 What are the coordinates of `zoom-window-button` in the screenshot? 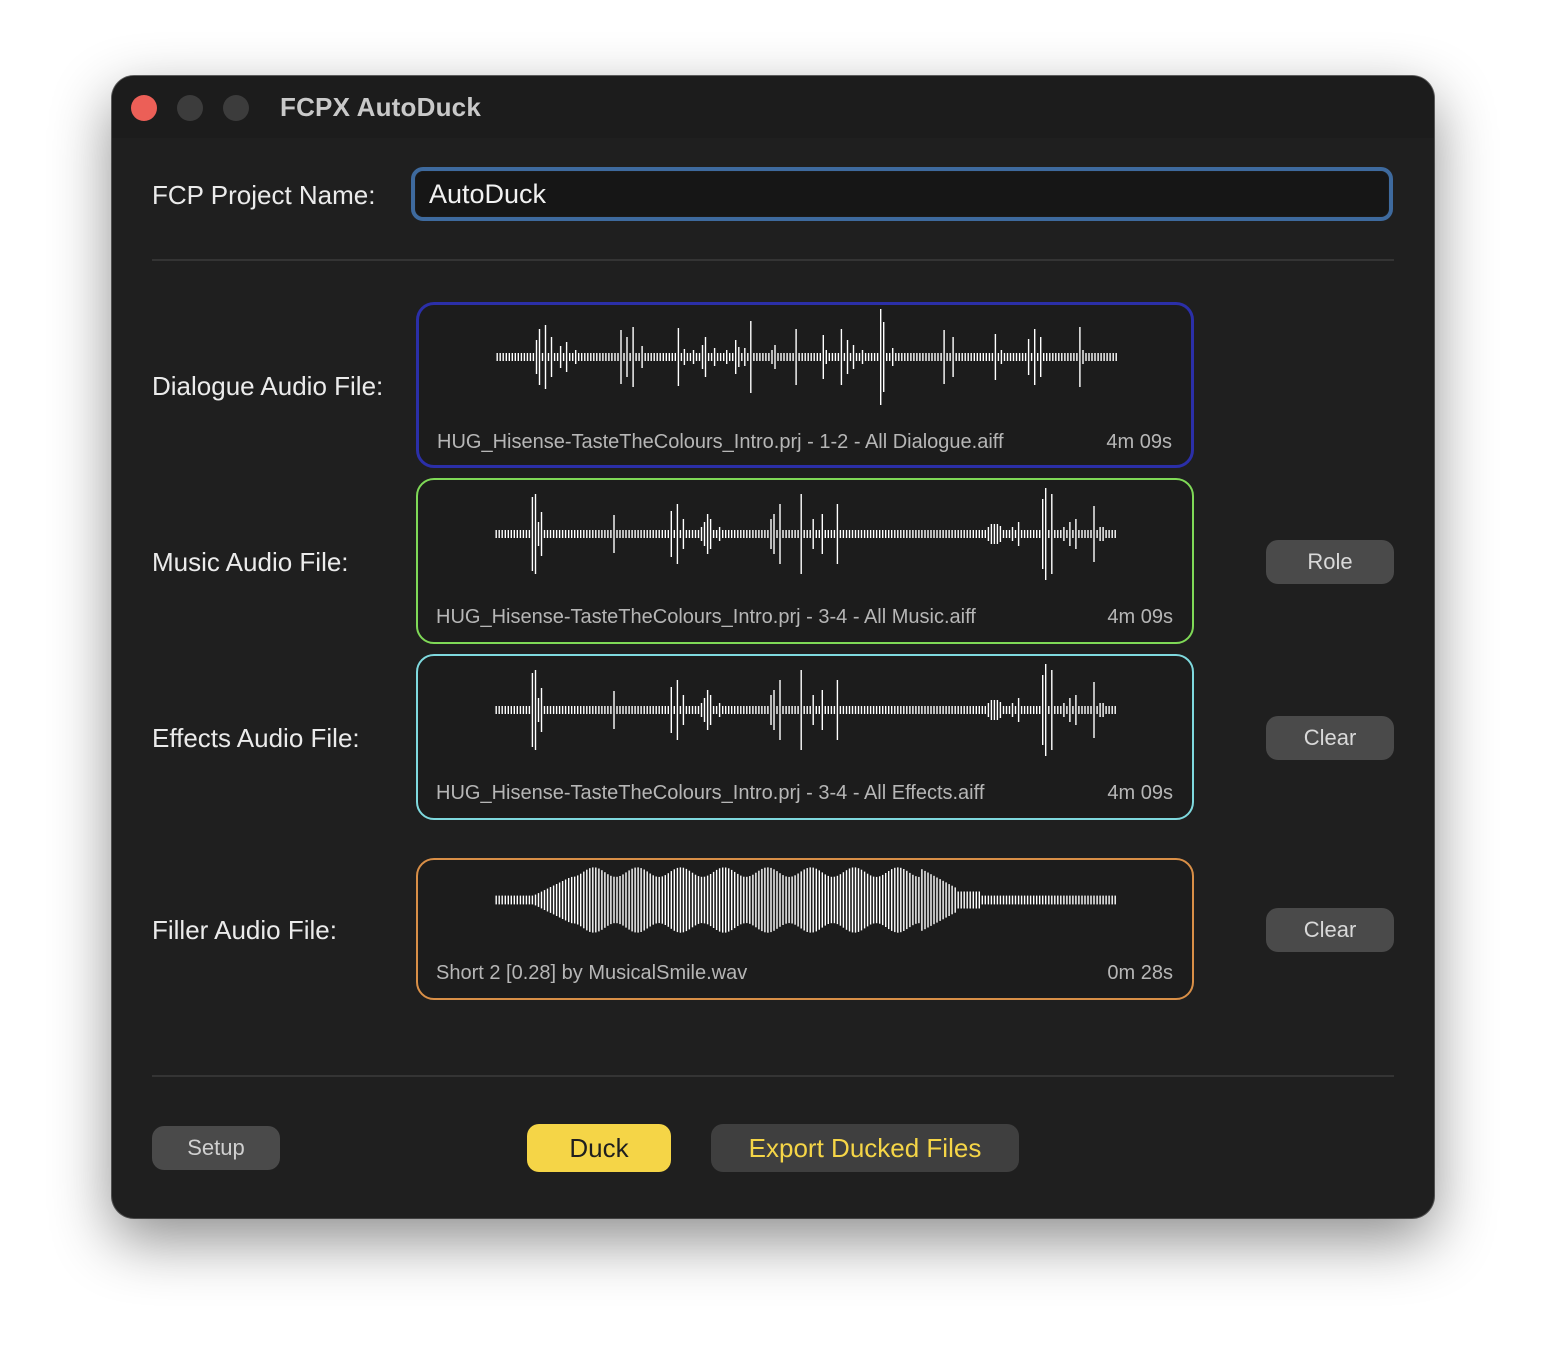 It's located at (236, 108).